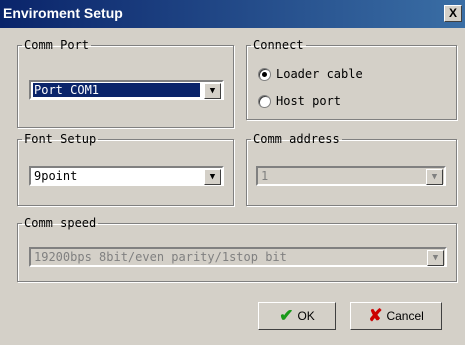 The height and width of the screenshot is (345, 465). I want to click on ok-button: ✔ OK, so click(297, 316).